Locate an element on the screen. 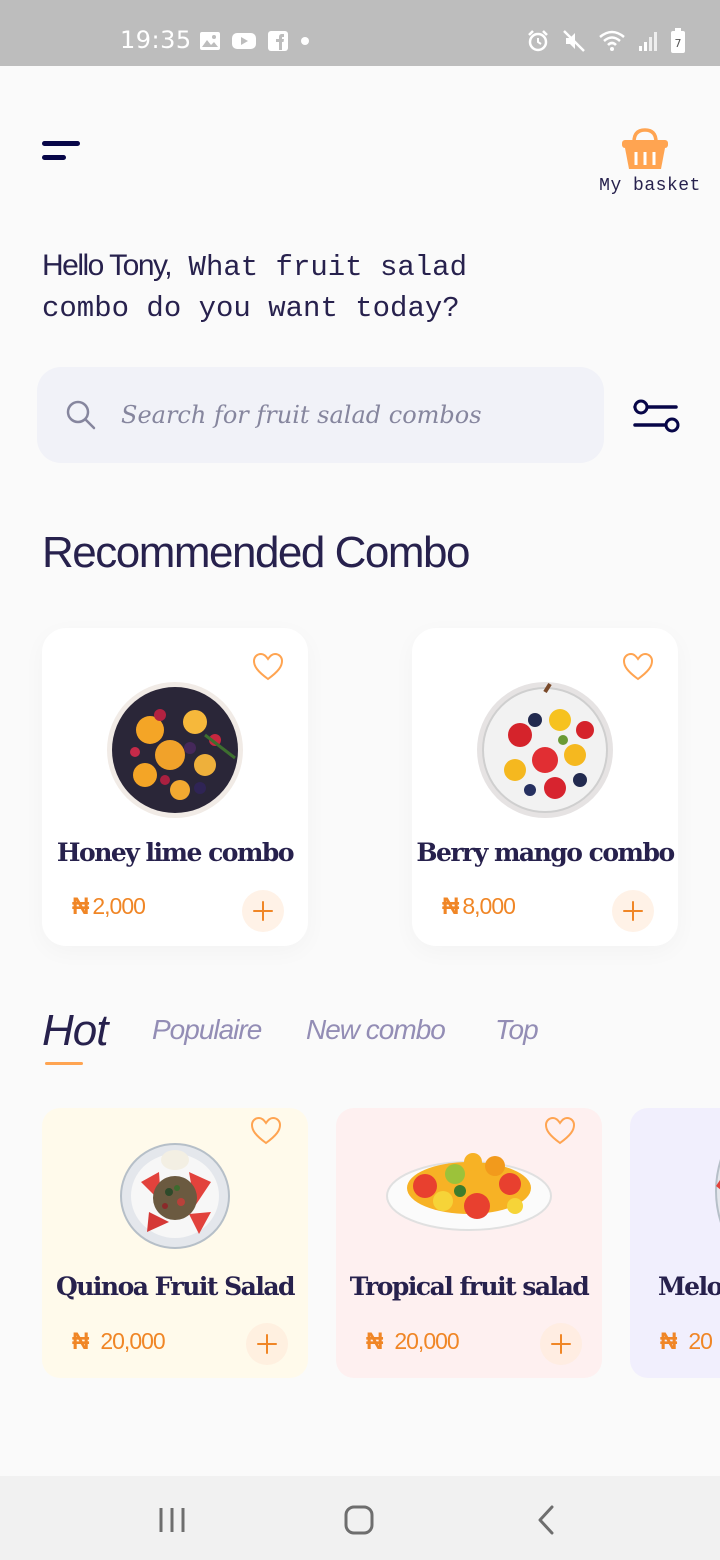  recents-button is located at coordinates (172, 1520).